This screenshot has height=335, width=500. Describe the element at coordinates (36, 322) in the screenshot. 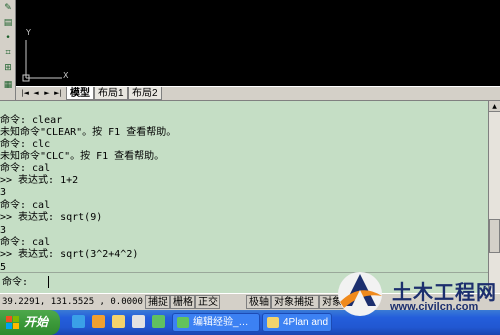

I see `start-label: 开始` at that location.